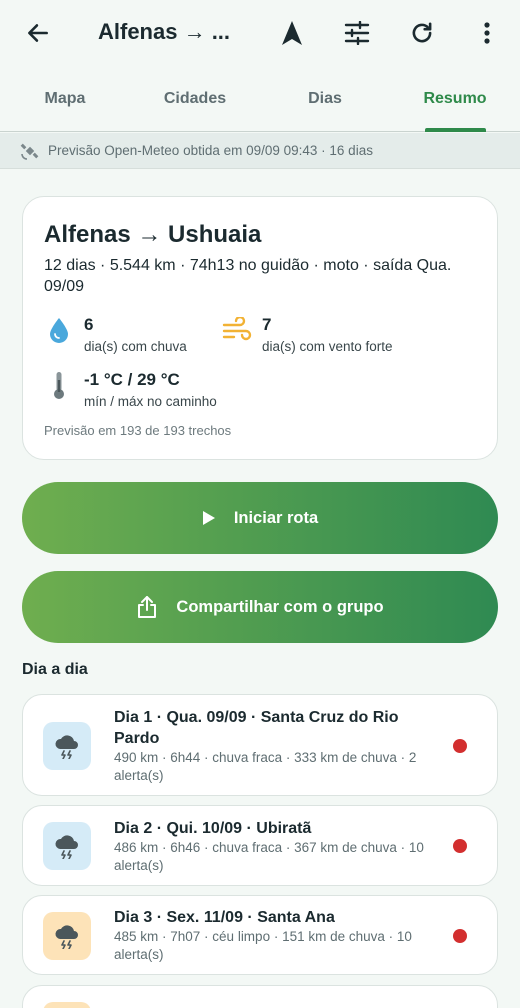 The image size is (520, 1008). I want to click on wind-days-value: 7, so click(267, 324).